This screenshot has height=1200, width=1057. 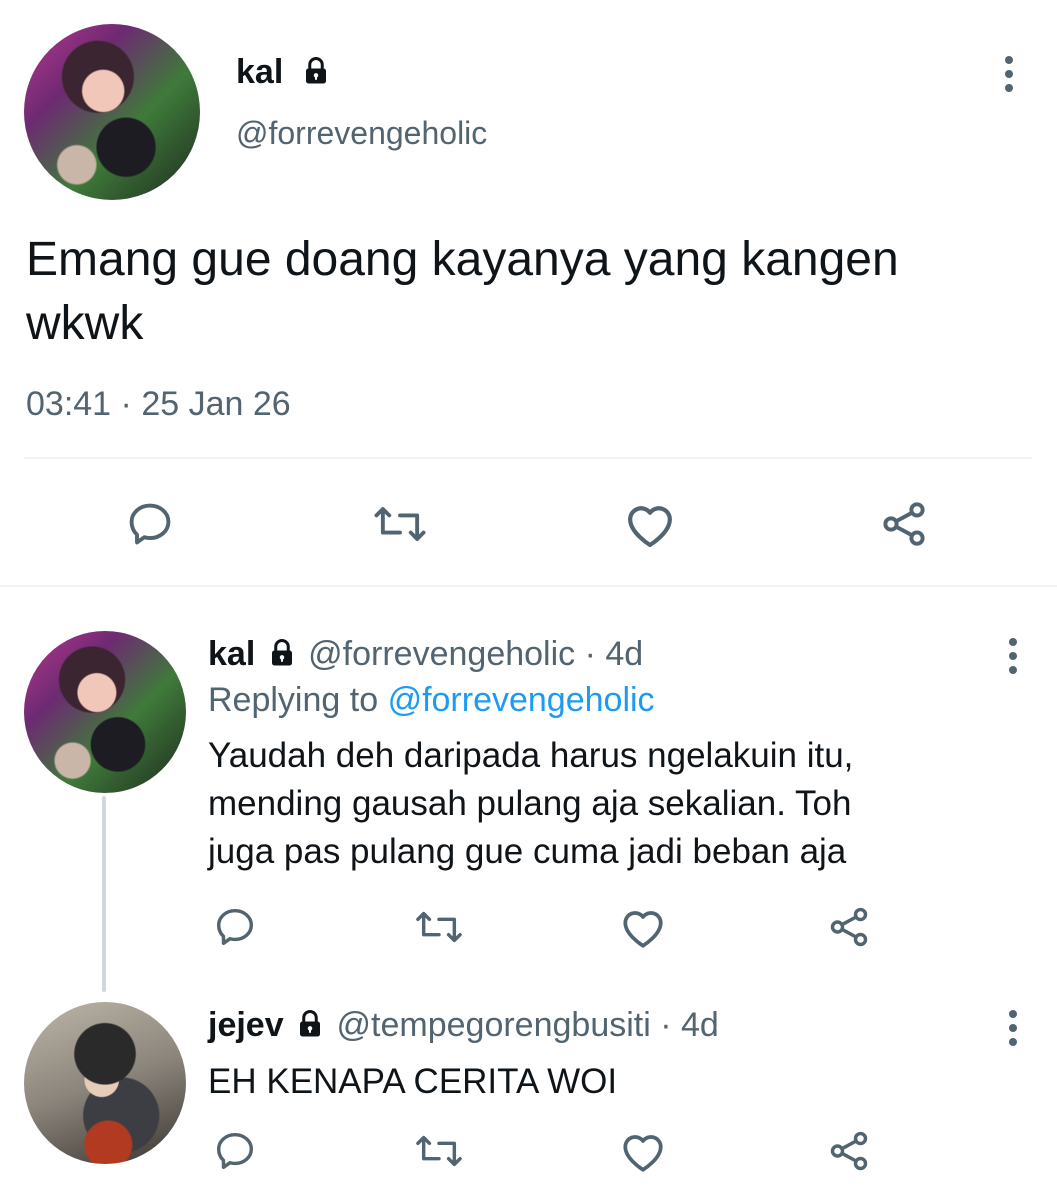 I want to click on reply-text: EH KENAPA CERITA WOI, so click(x=412, y=1082).